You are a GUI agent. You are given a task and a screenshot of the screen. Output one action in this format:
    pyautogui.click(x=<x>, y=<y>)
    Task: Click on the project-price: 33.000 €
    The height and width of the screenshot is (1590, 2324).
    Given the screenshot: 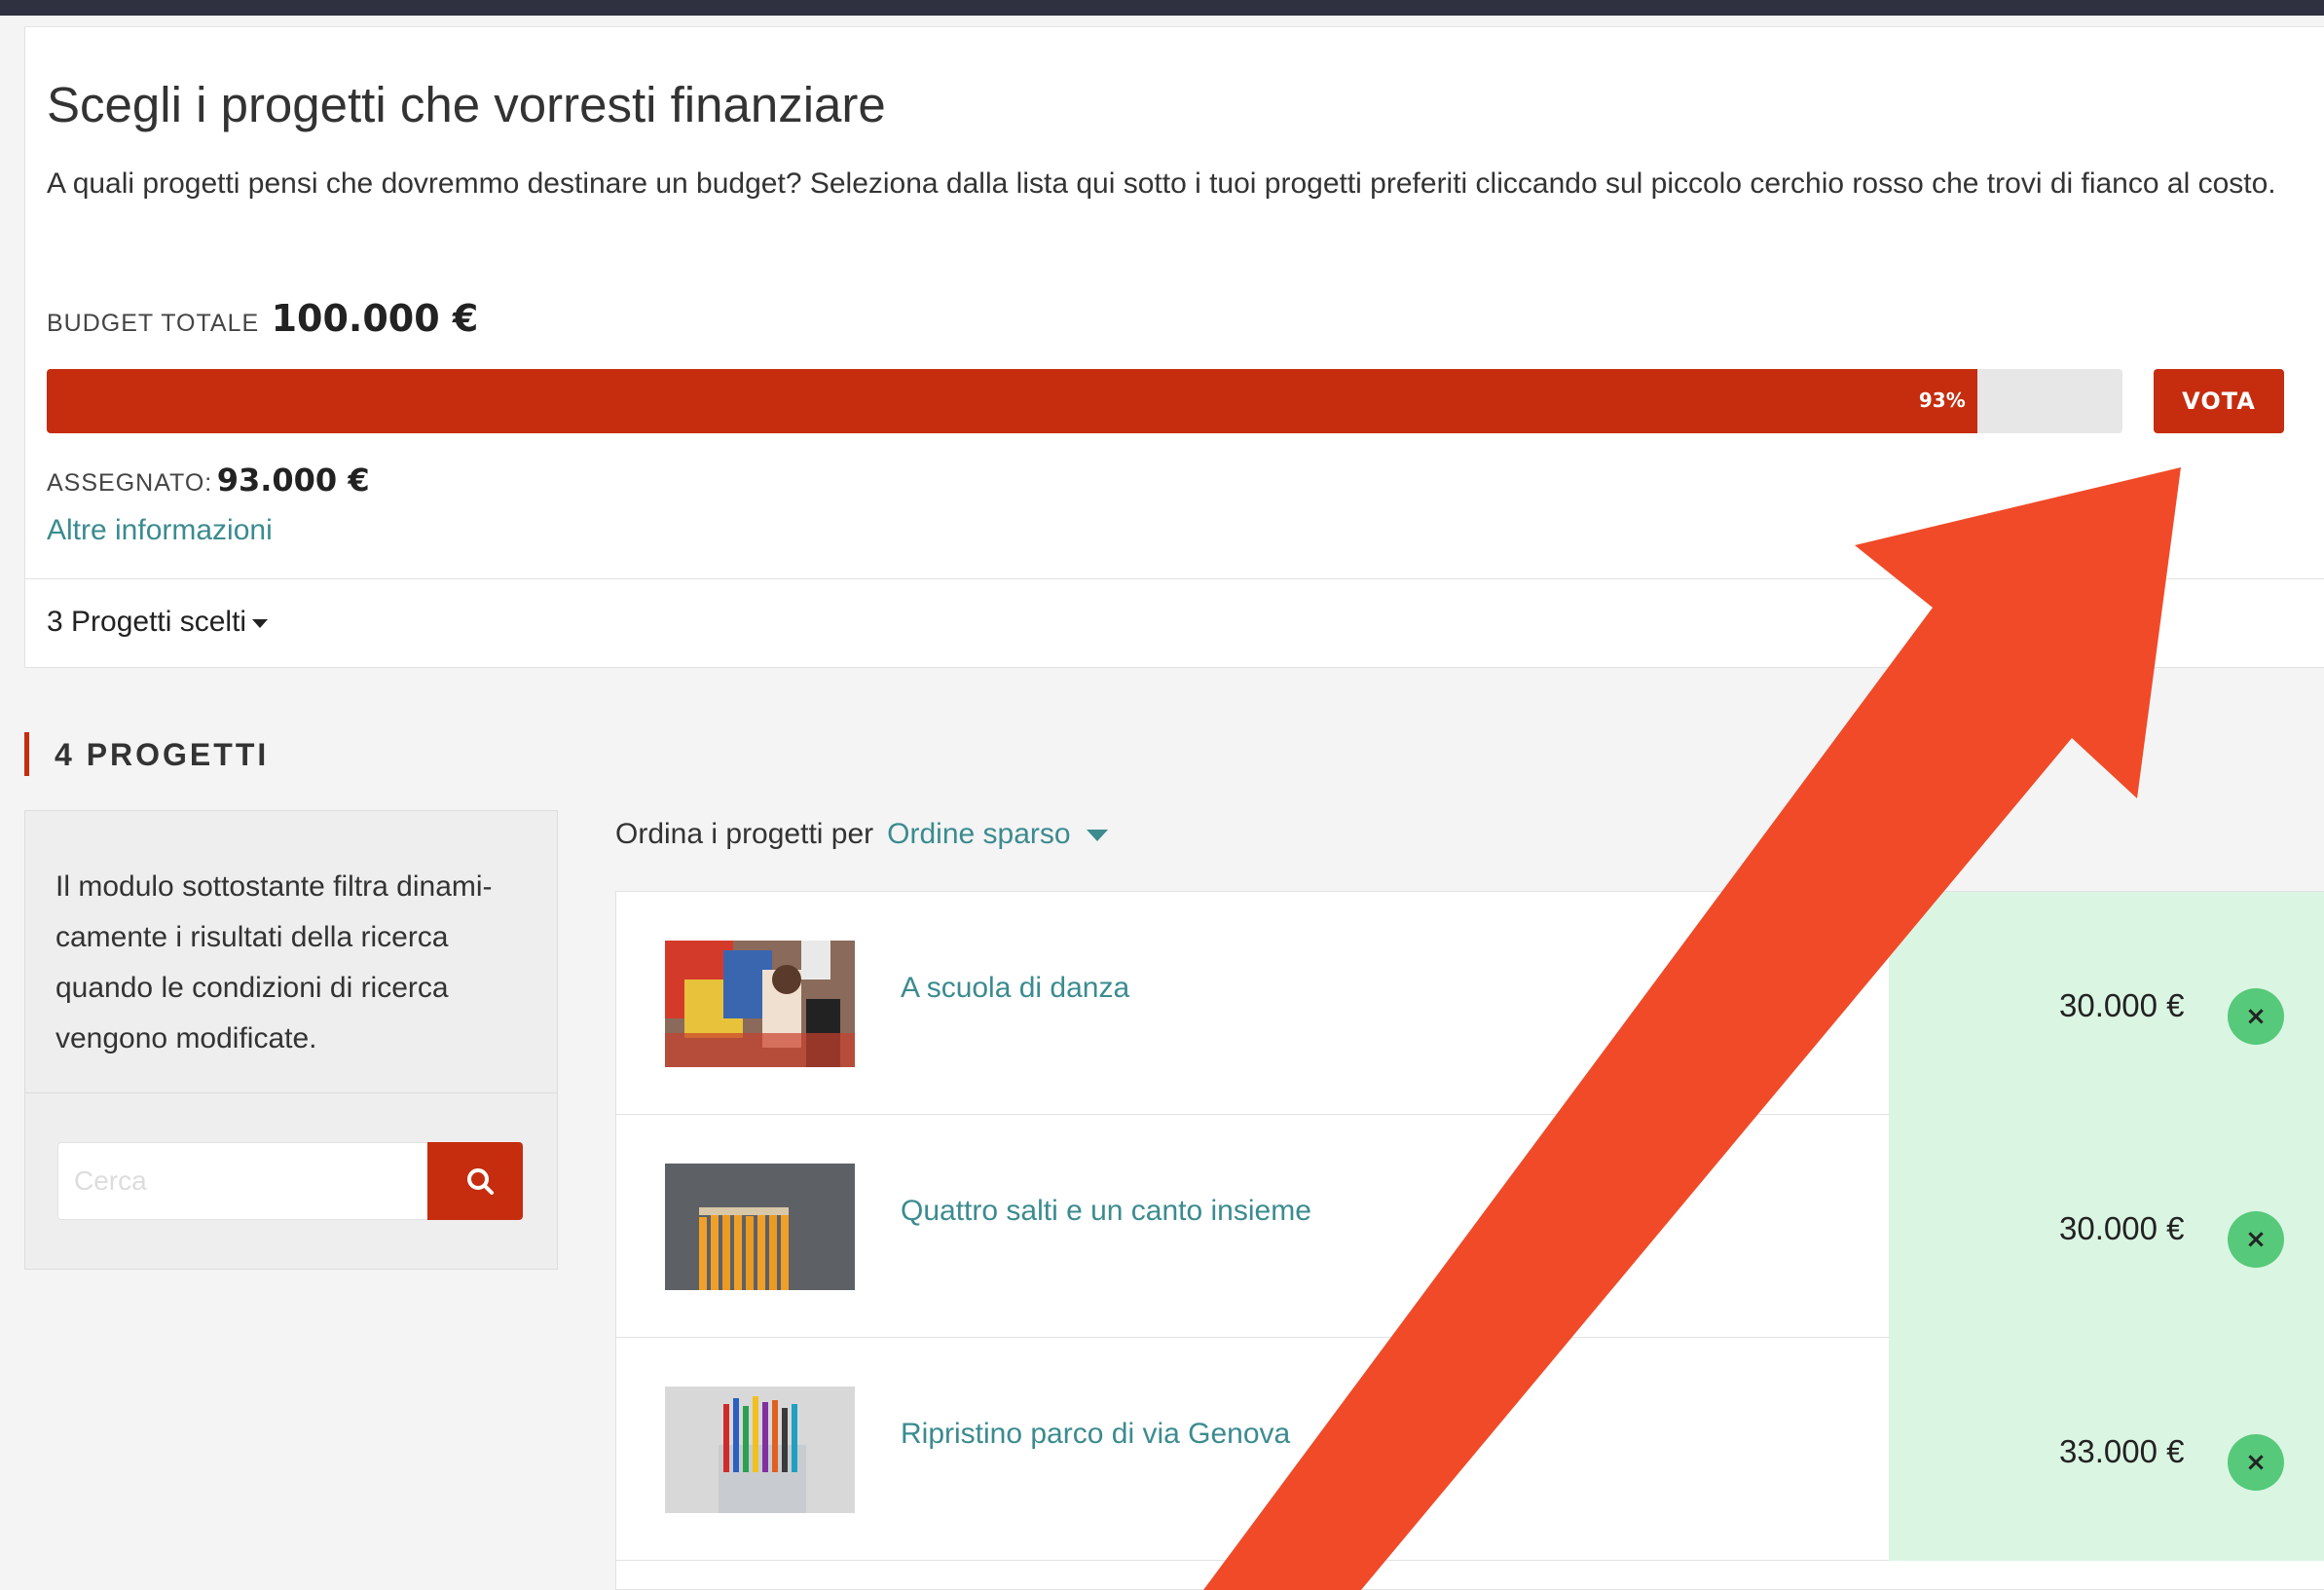 What is the action you would take?
    pyautogui.click(x=2122, y=1451)
    